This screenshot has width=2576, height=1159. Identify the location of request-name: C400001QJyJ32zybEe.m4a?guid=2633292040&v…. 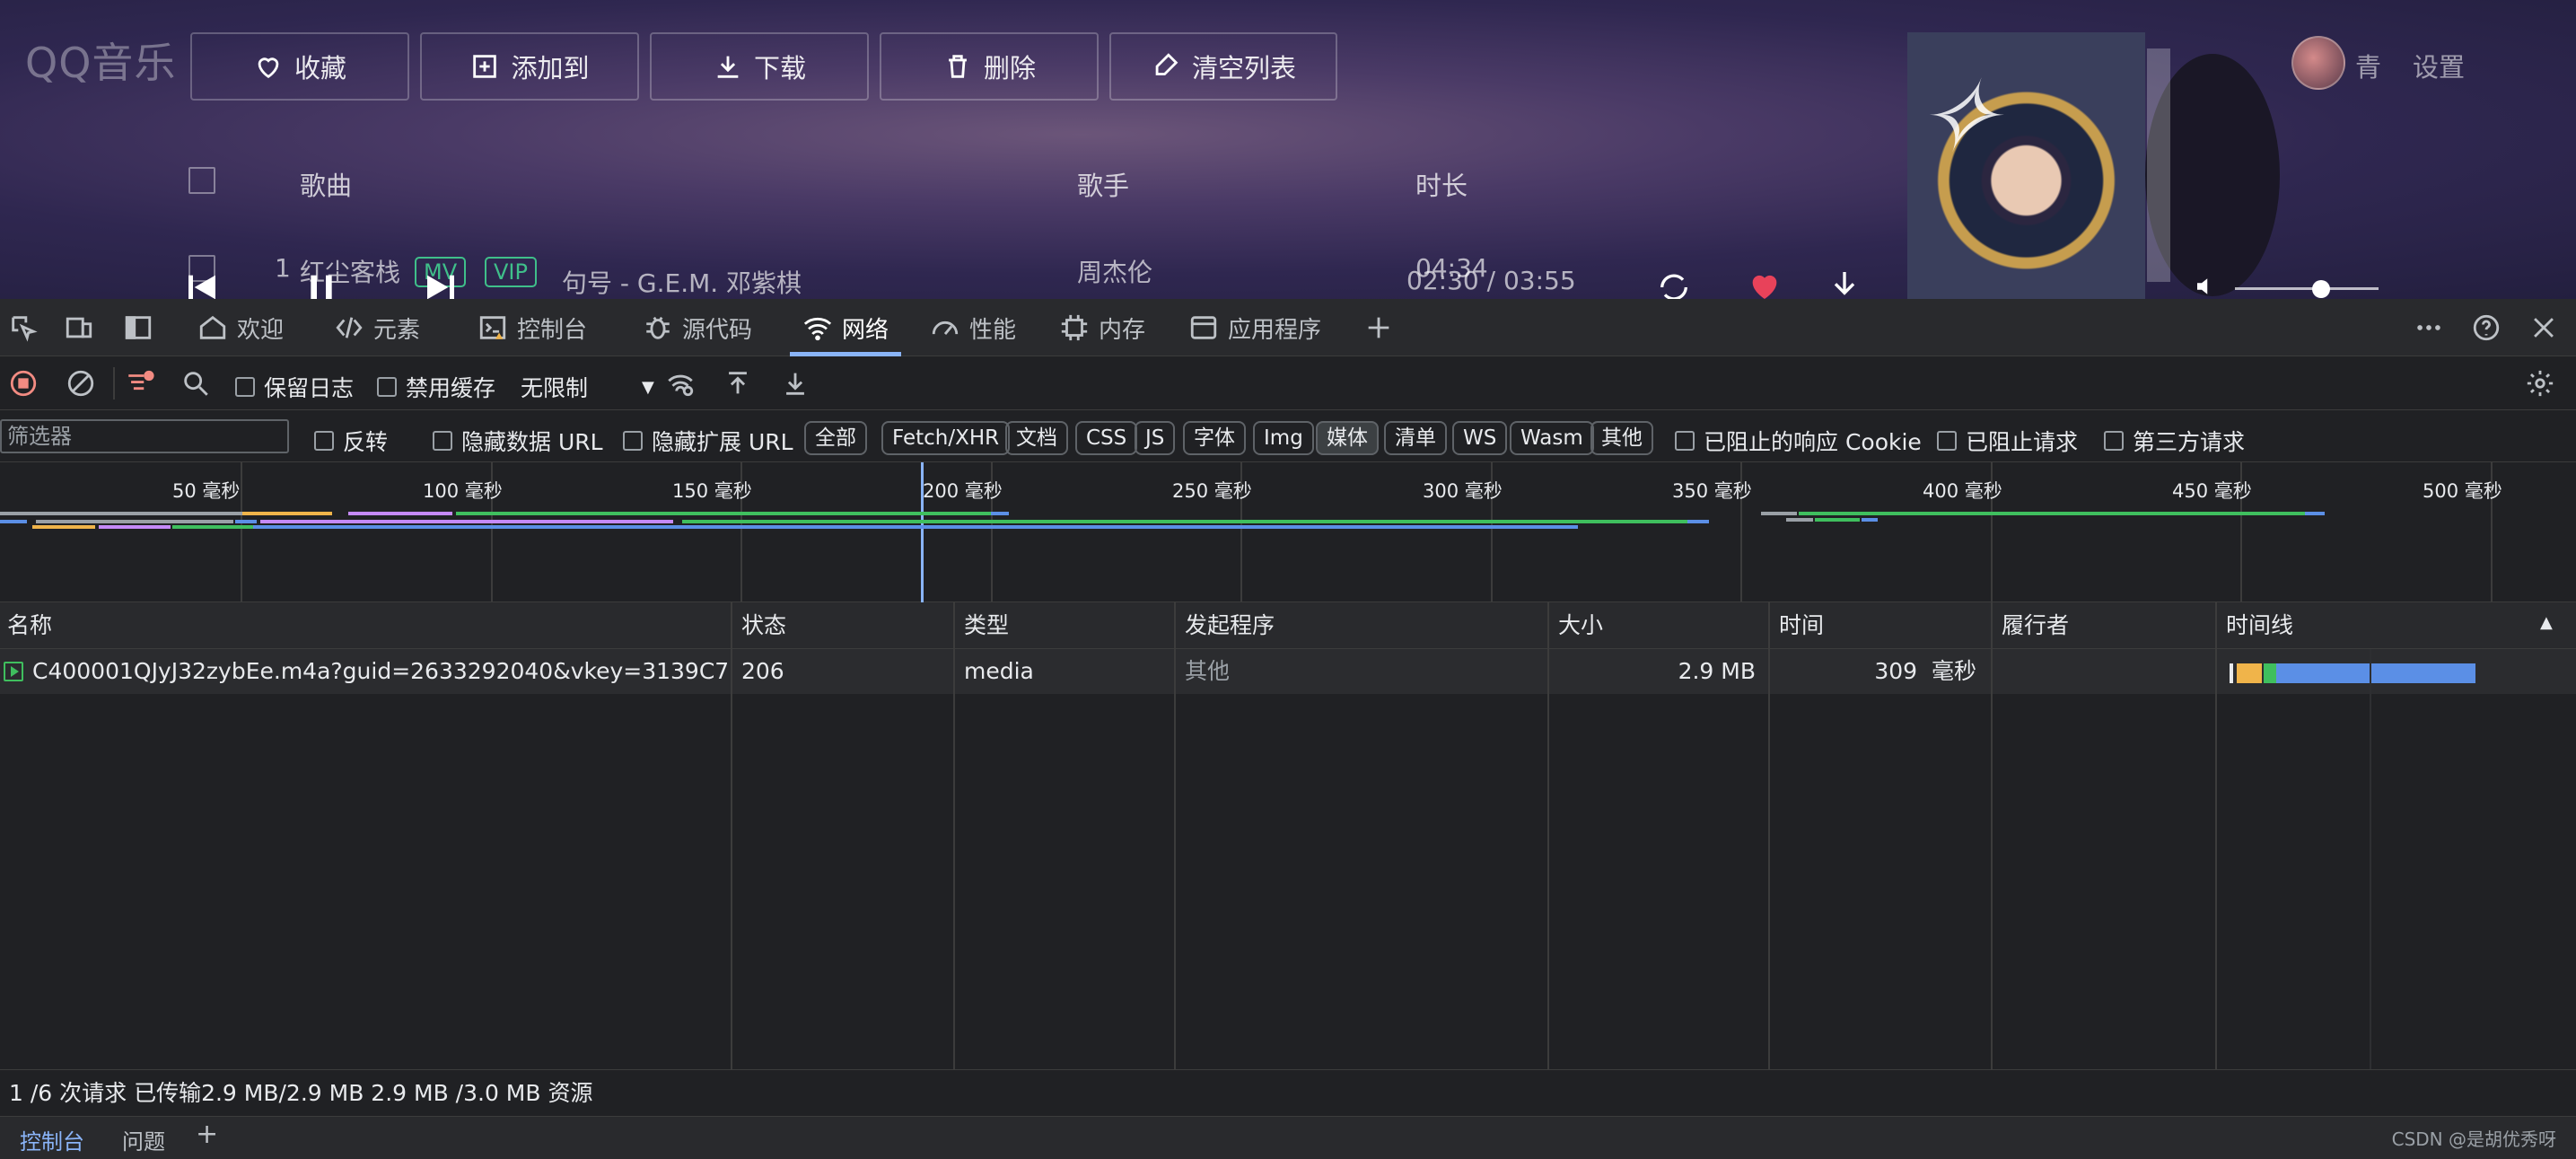
(378, 671).